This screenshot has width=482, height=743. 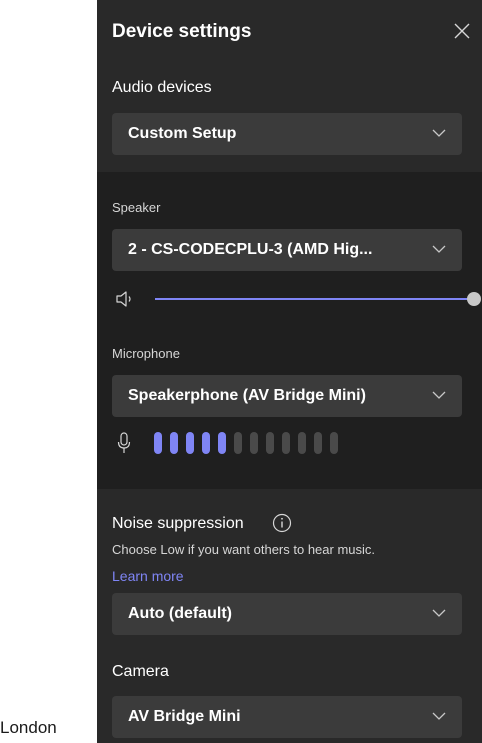 I want to click on speaker-label: Speaker, so click(x=136, y=207).